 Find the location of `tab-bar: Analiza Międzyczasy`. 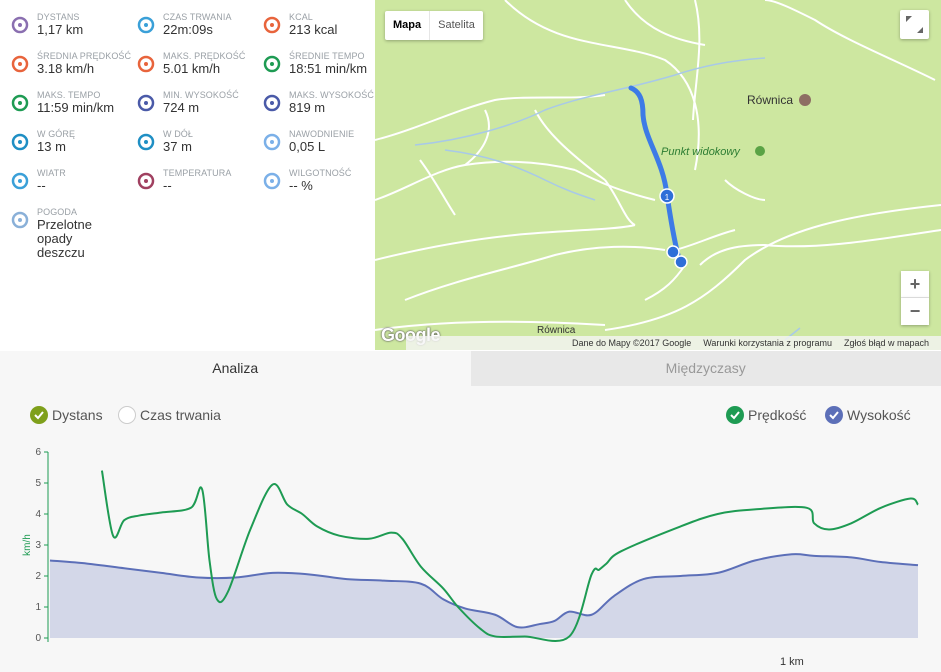

tab-bar: Analiza Międzyczasy is located at coordinates (470, 368).